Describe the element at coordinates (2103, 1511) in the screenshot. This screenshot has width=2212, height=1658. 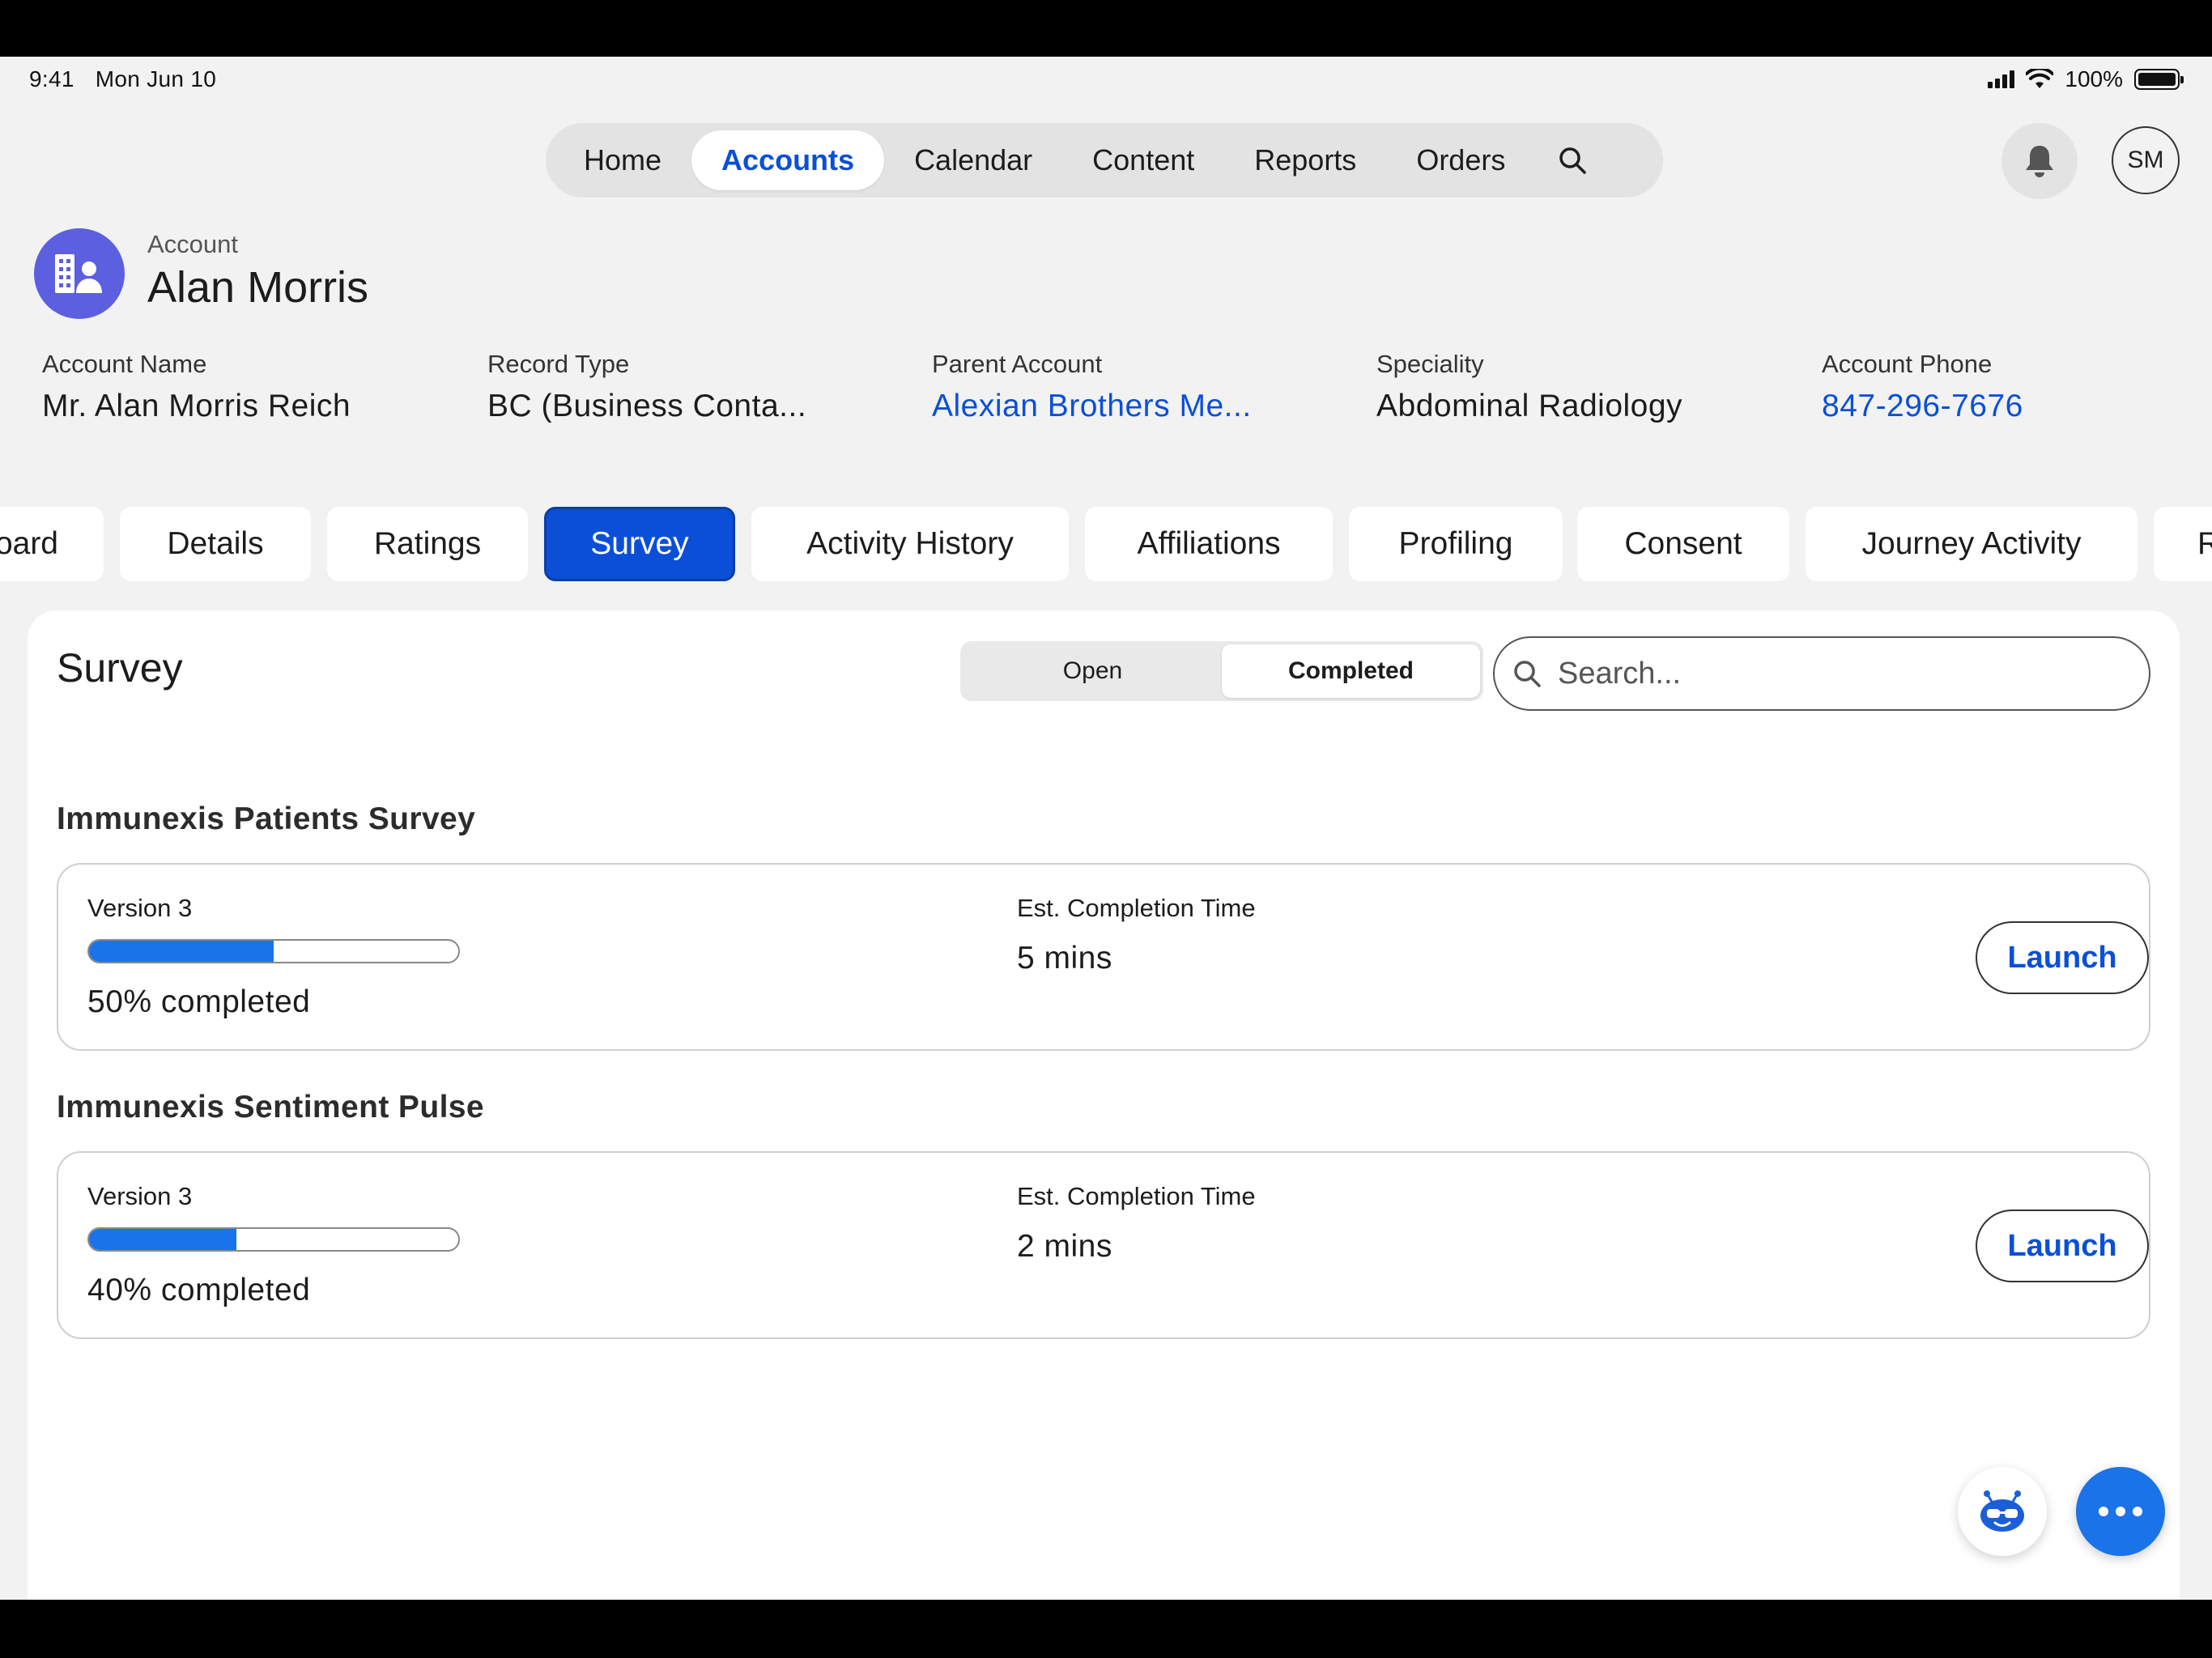
I see `more-dots-icon` at that location.